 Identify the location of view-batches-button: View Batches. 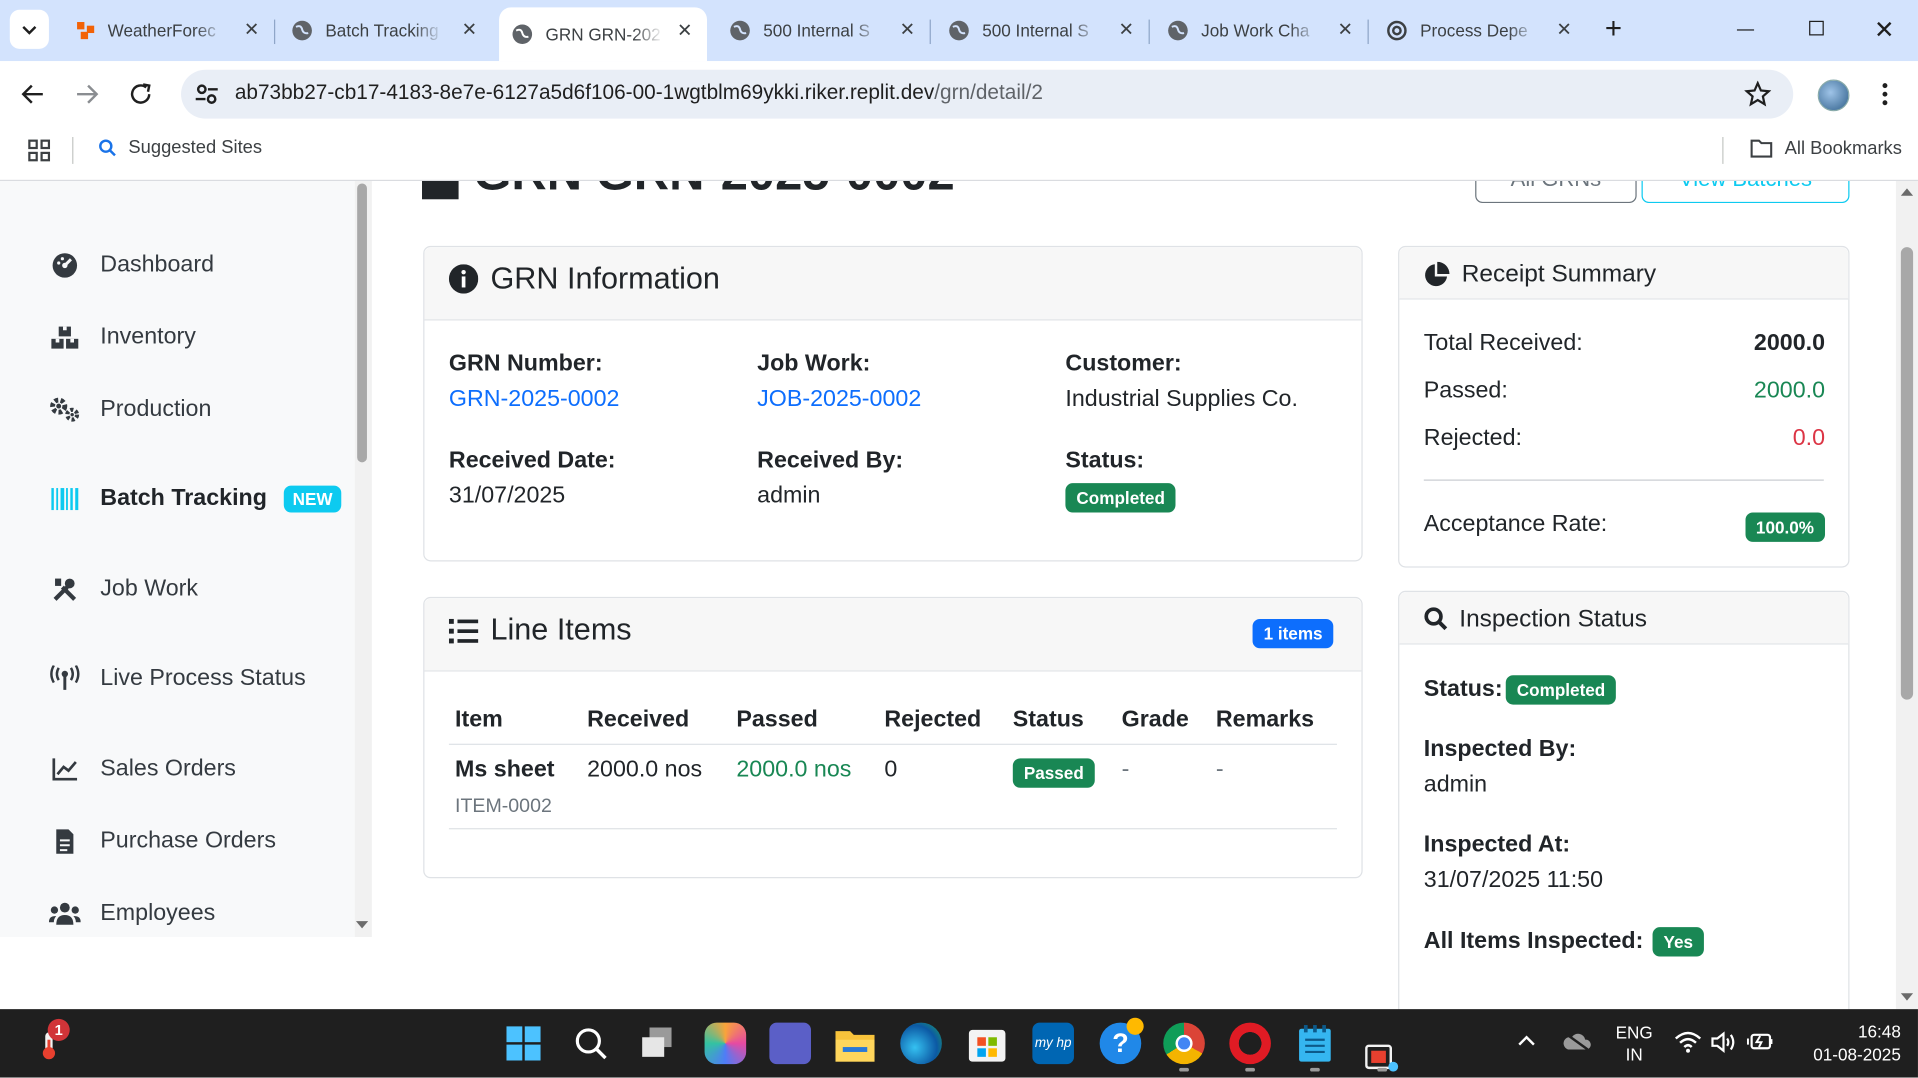
(1745, 192).